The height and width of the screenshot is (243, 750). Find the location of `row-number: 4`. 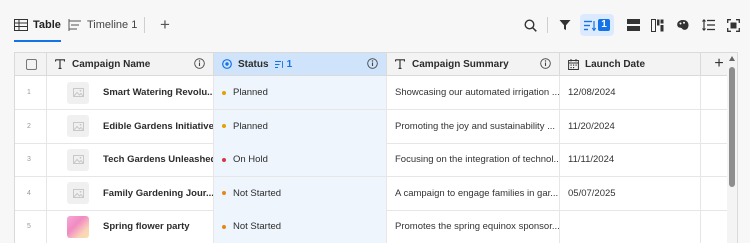

row-number: 4 is located at coordinates (31, 193).